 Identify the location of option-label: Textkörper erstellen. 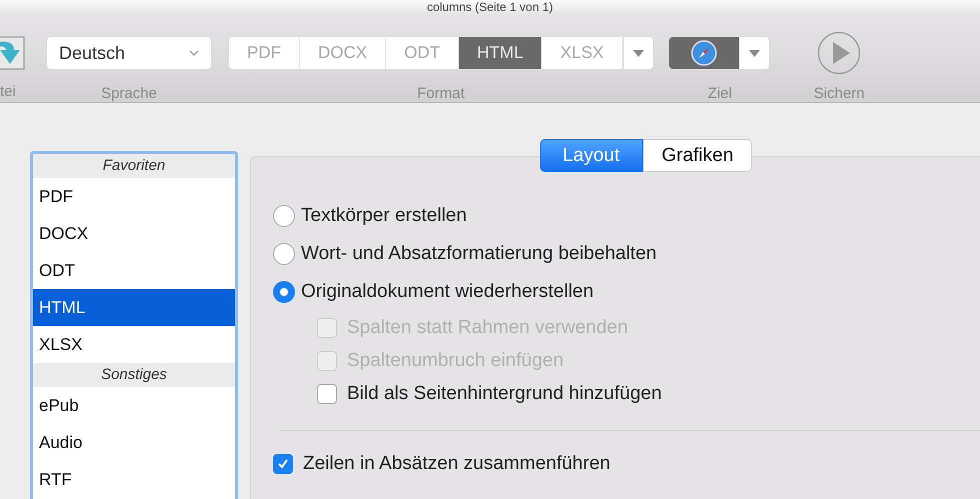
(384, 216).